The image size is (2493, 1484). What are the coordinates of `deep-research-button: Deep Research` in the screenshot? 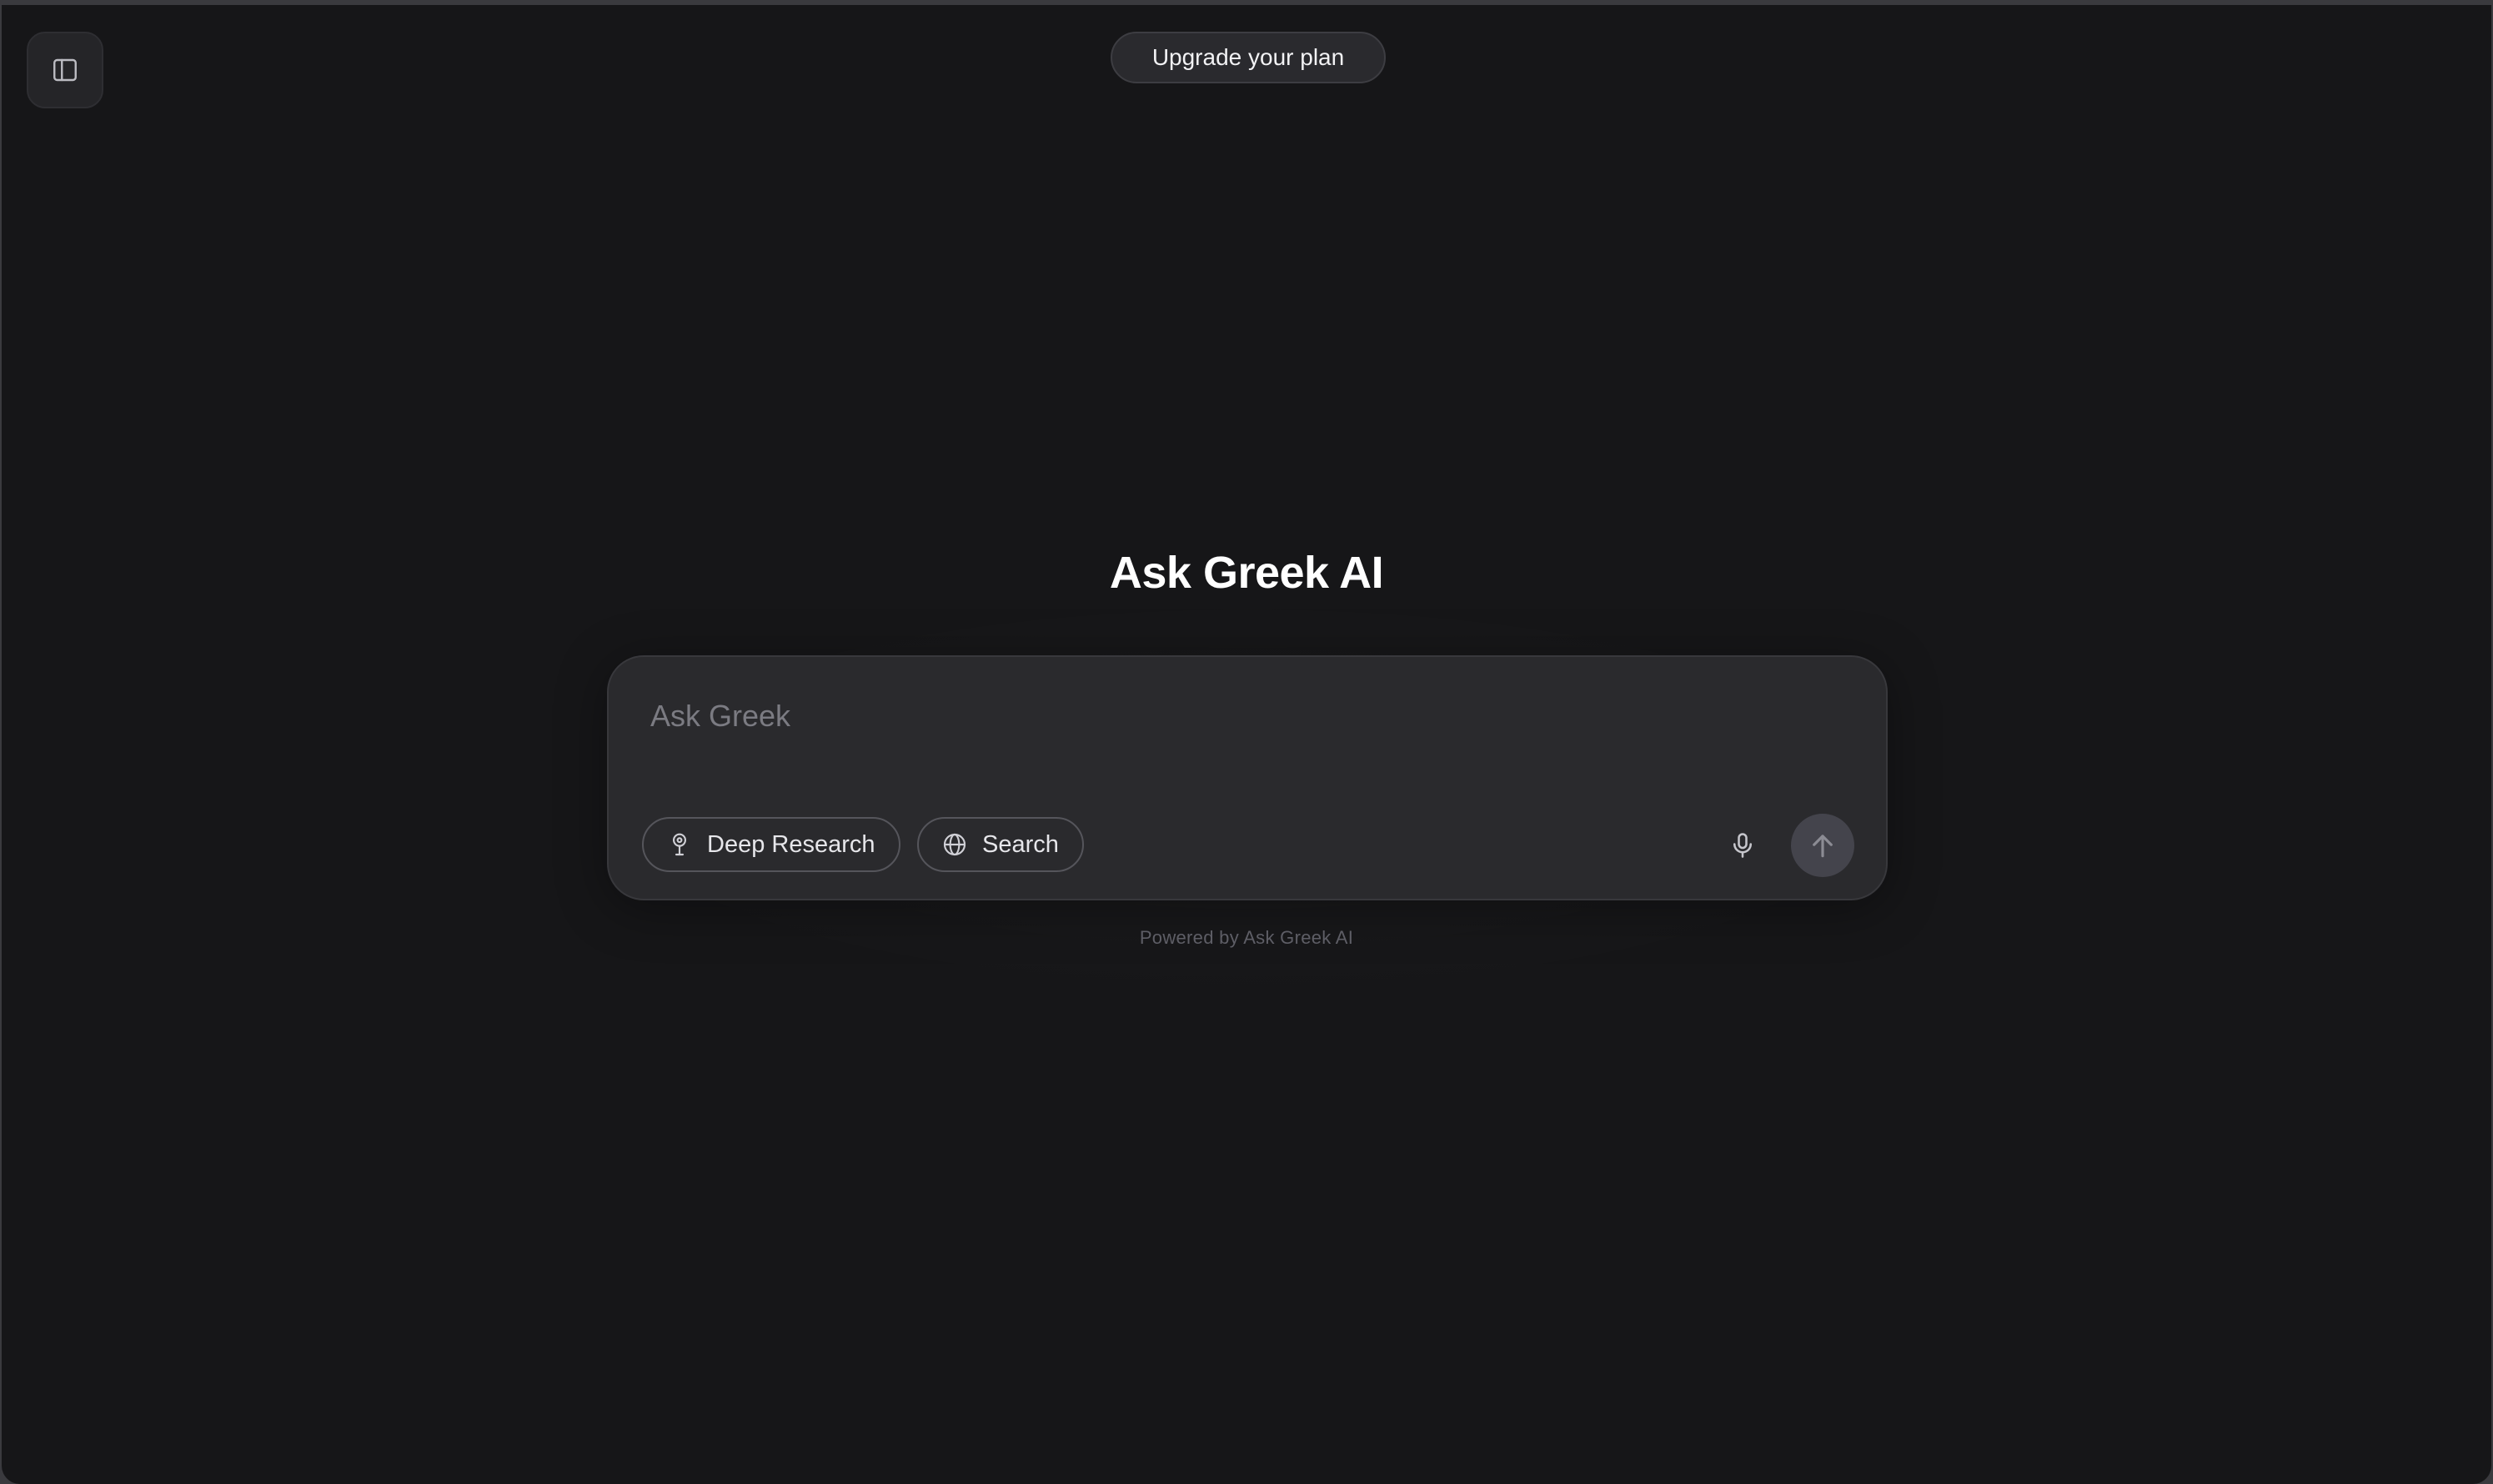 It's located at (771, 844).